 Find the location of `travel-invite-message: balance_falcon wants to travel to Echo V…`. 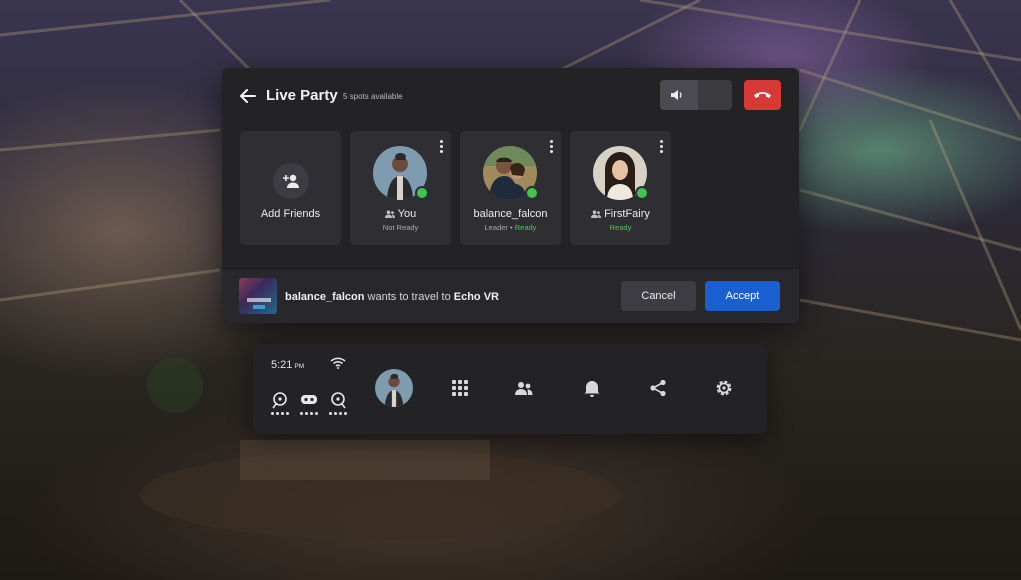

travel-invite-message: balance_falcon wants to travel to Echo V… is located at coordinates (392, 297).